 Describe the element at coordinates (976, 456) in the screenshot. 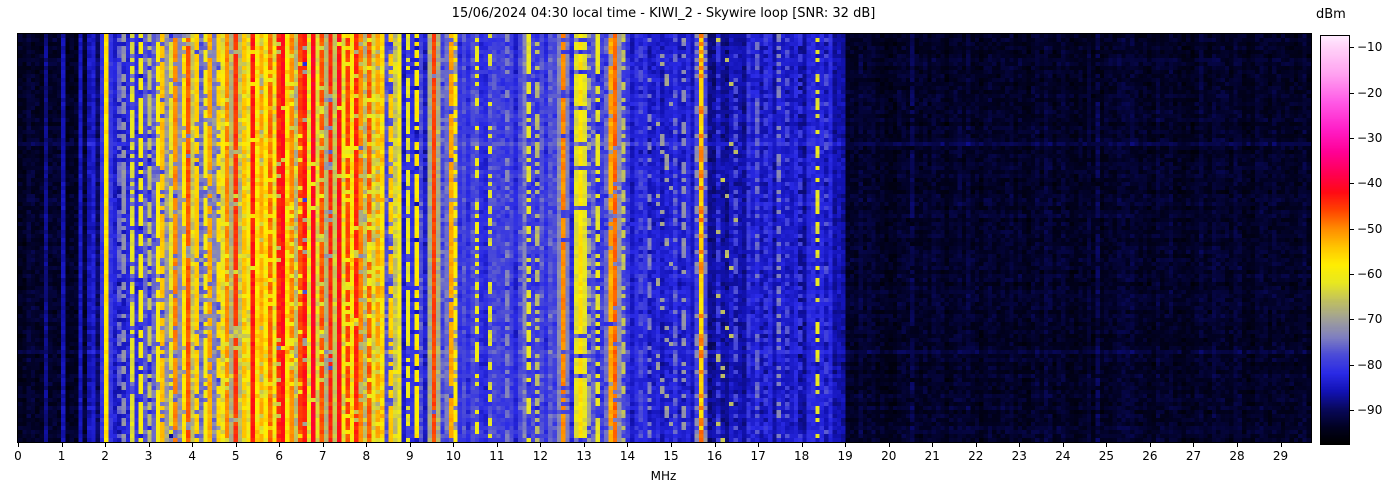

I see `x-tick-label: 22` at that location.